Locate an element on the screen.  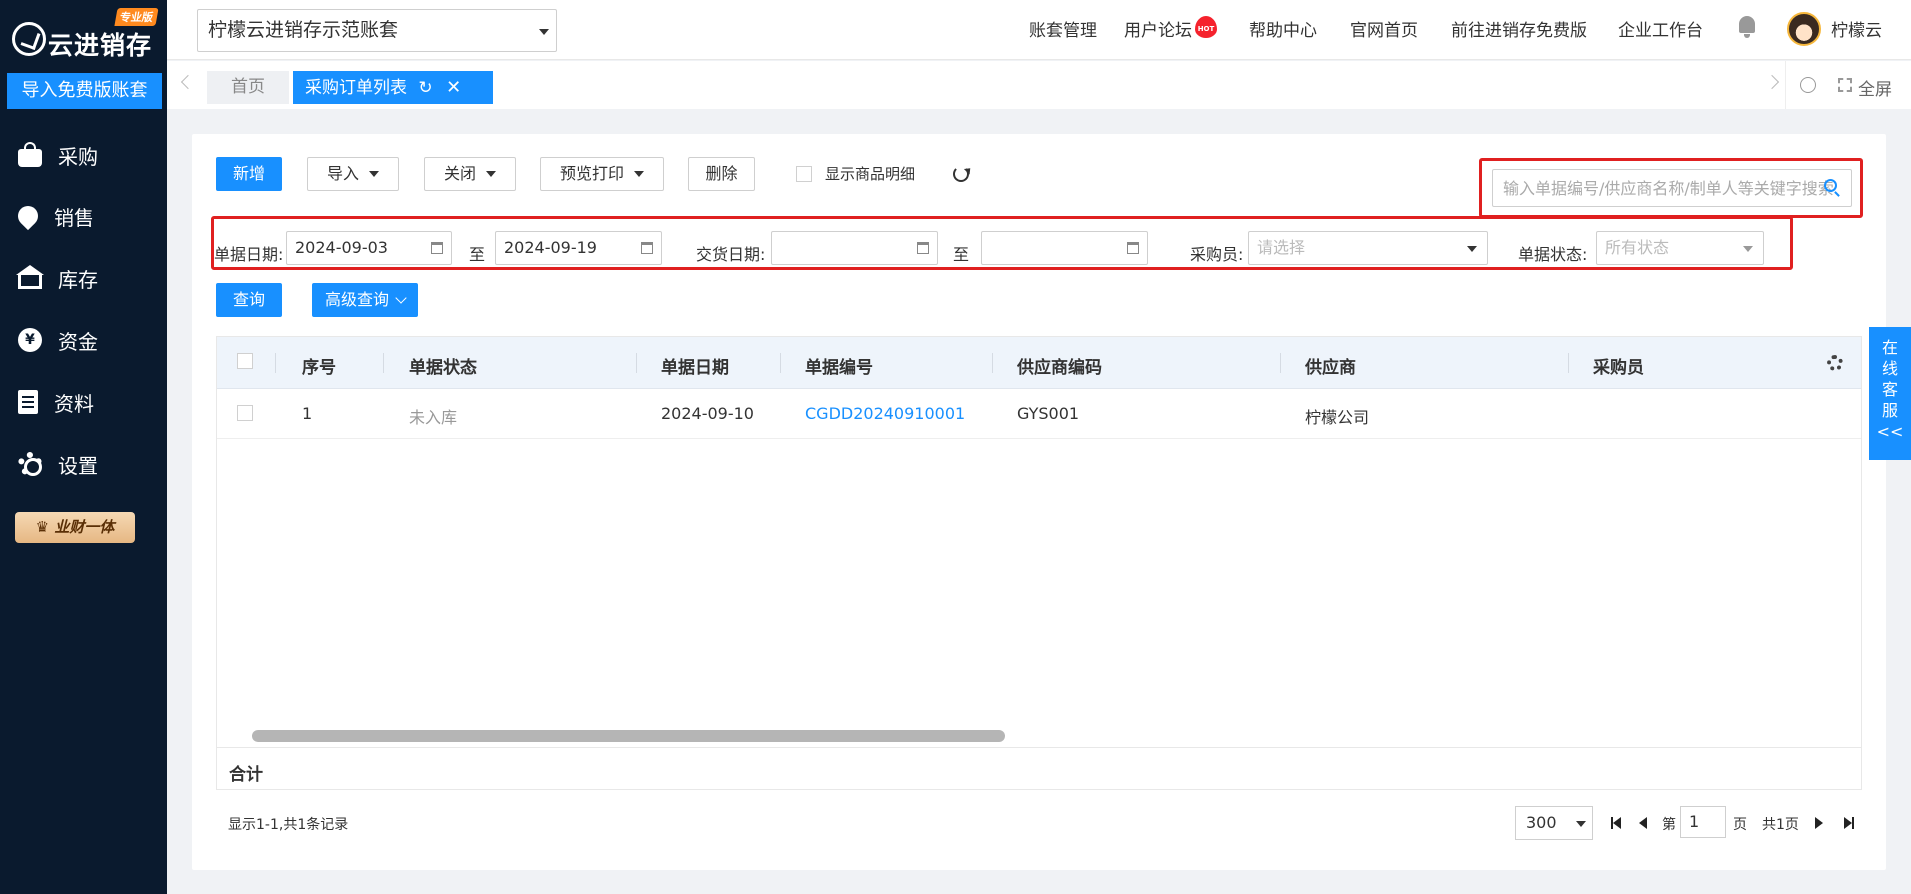
status-select: 所有状态 is located at coordinates (1680, 248).